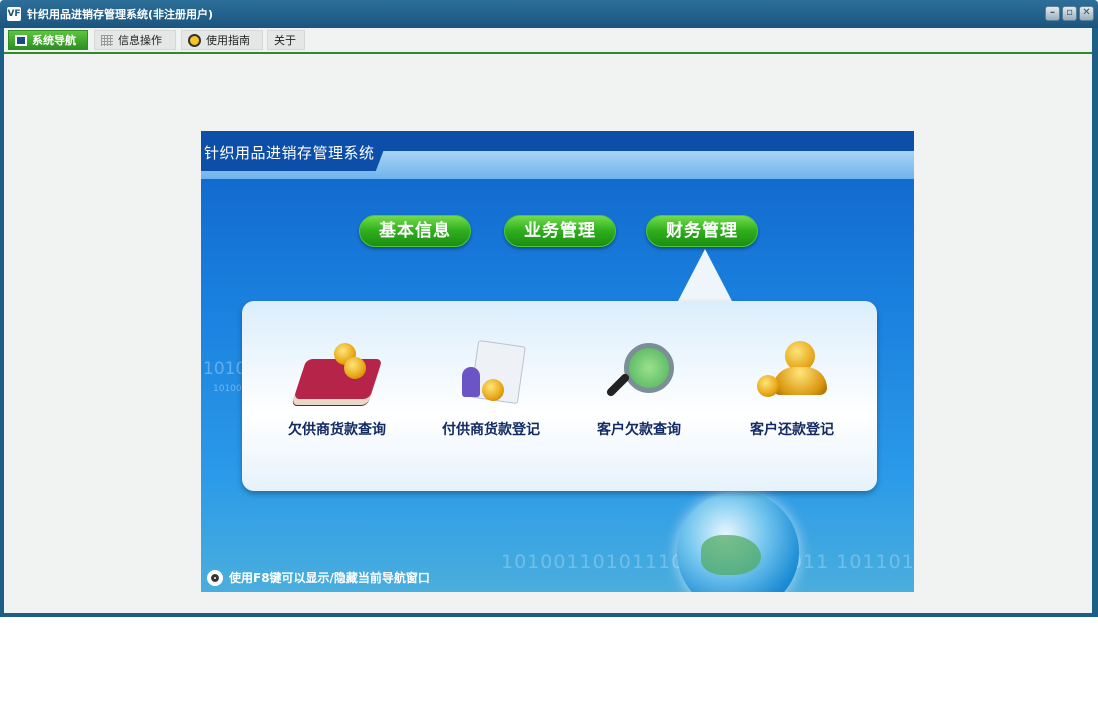 This screenshot has width=1098, height=716. What do you see at coordinates (228, 40) in the screenshot?
I see `tab-label: 使用指南` at bounding box center [228, 40].